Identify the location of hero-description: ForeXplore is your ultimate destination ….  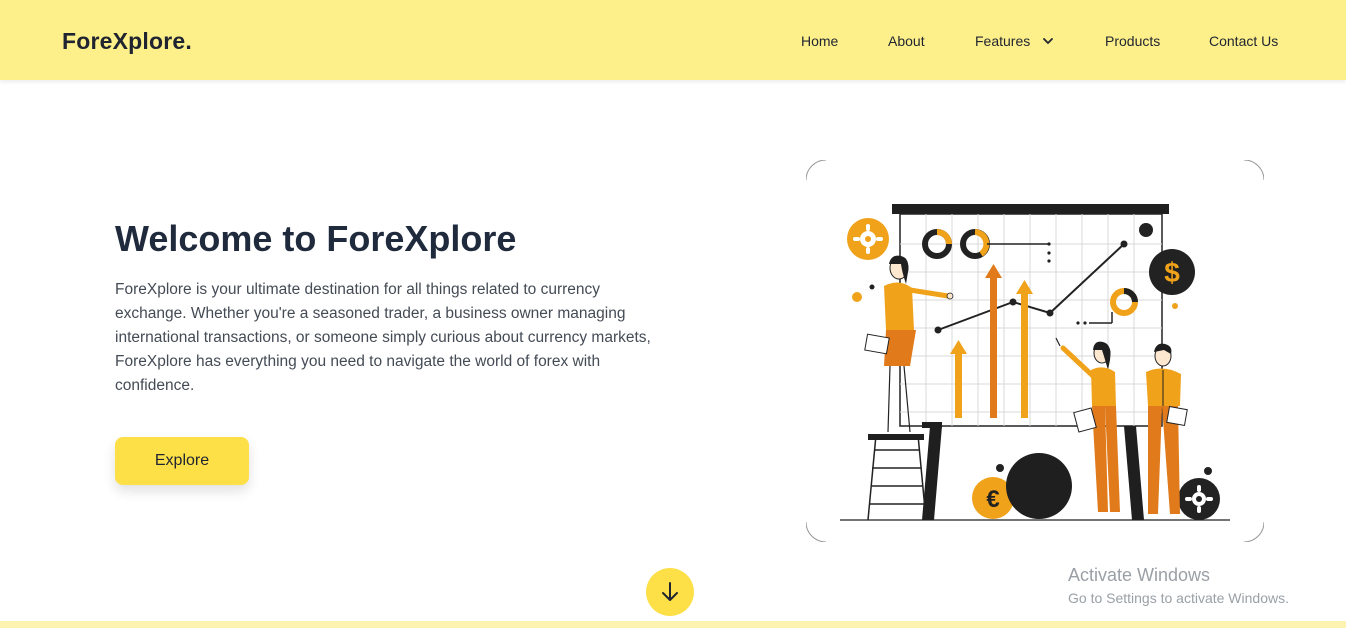
(383, 337).